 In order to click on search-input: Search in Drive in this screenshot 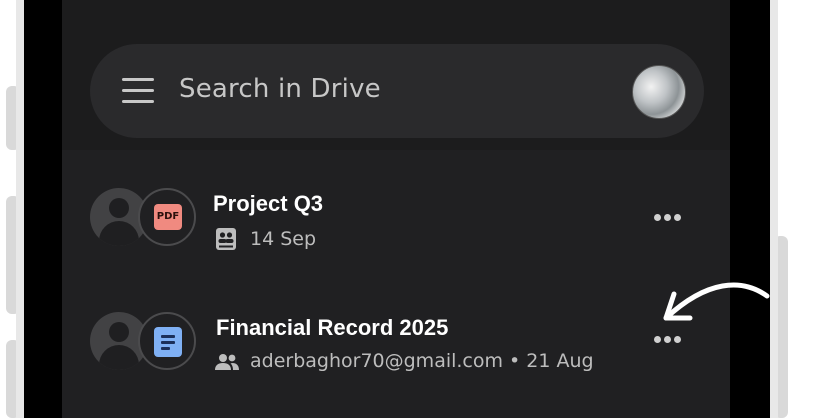, I will do `click(280, 89)`.